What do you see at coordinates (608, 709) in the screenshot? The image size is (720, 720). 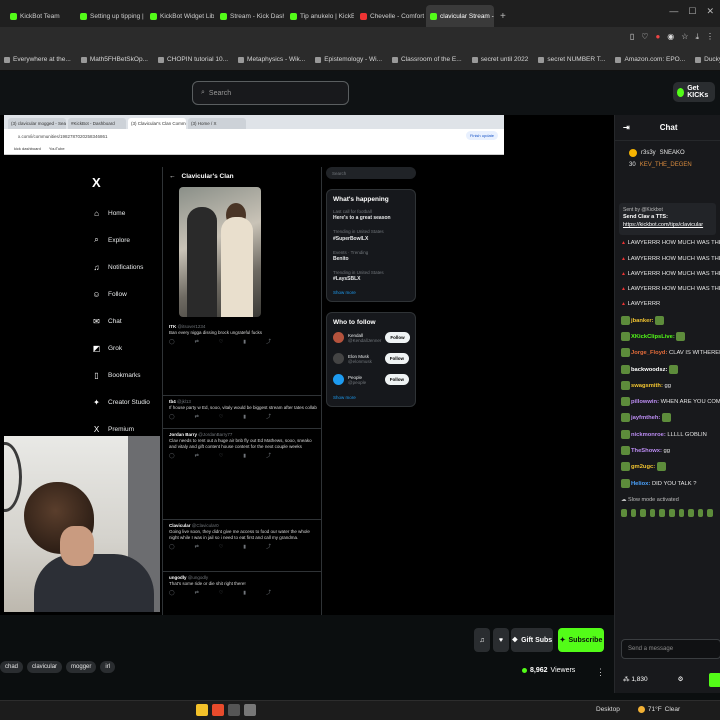 I see `desktop-label: Desktop` at bounding box center [608, 709].